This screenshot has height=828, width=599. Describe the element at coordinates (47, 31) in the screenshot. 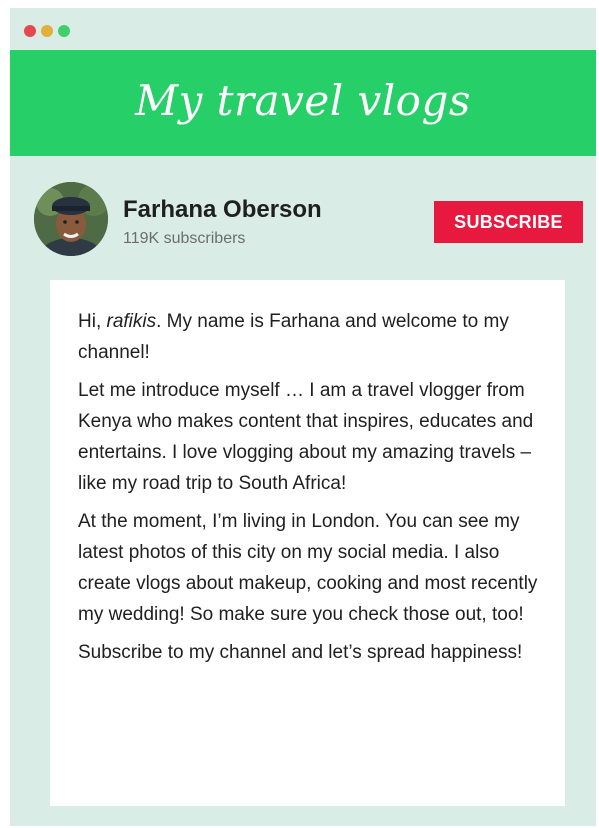

I see `minimize-window-button` at that location.